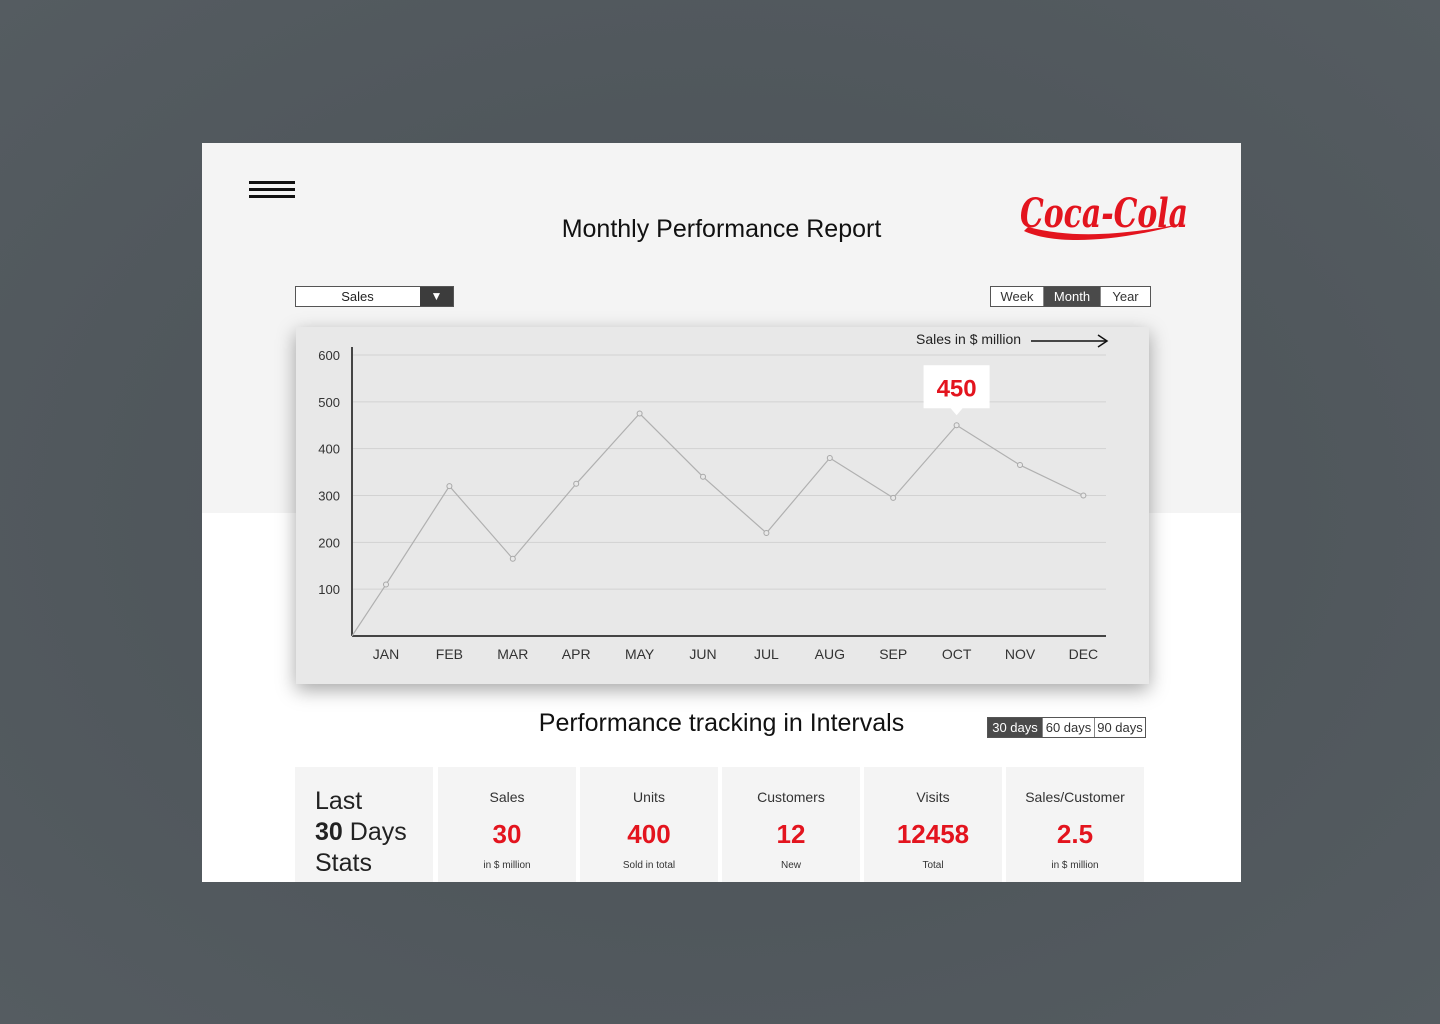 The height and width of the screenshot is (1024, 1440). What do you see at coordinates (386, 654) in the screenshot?
I see `x-tick-label: JAN` at bounding box center [386, 654].